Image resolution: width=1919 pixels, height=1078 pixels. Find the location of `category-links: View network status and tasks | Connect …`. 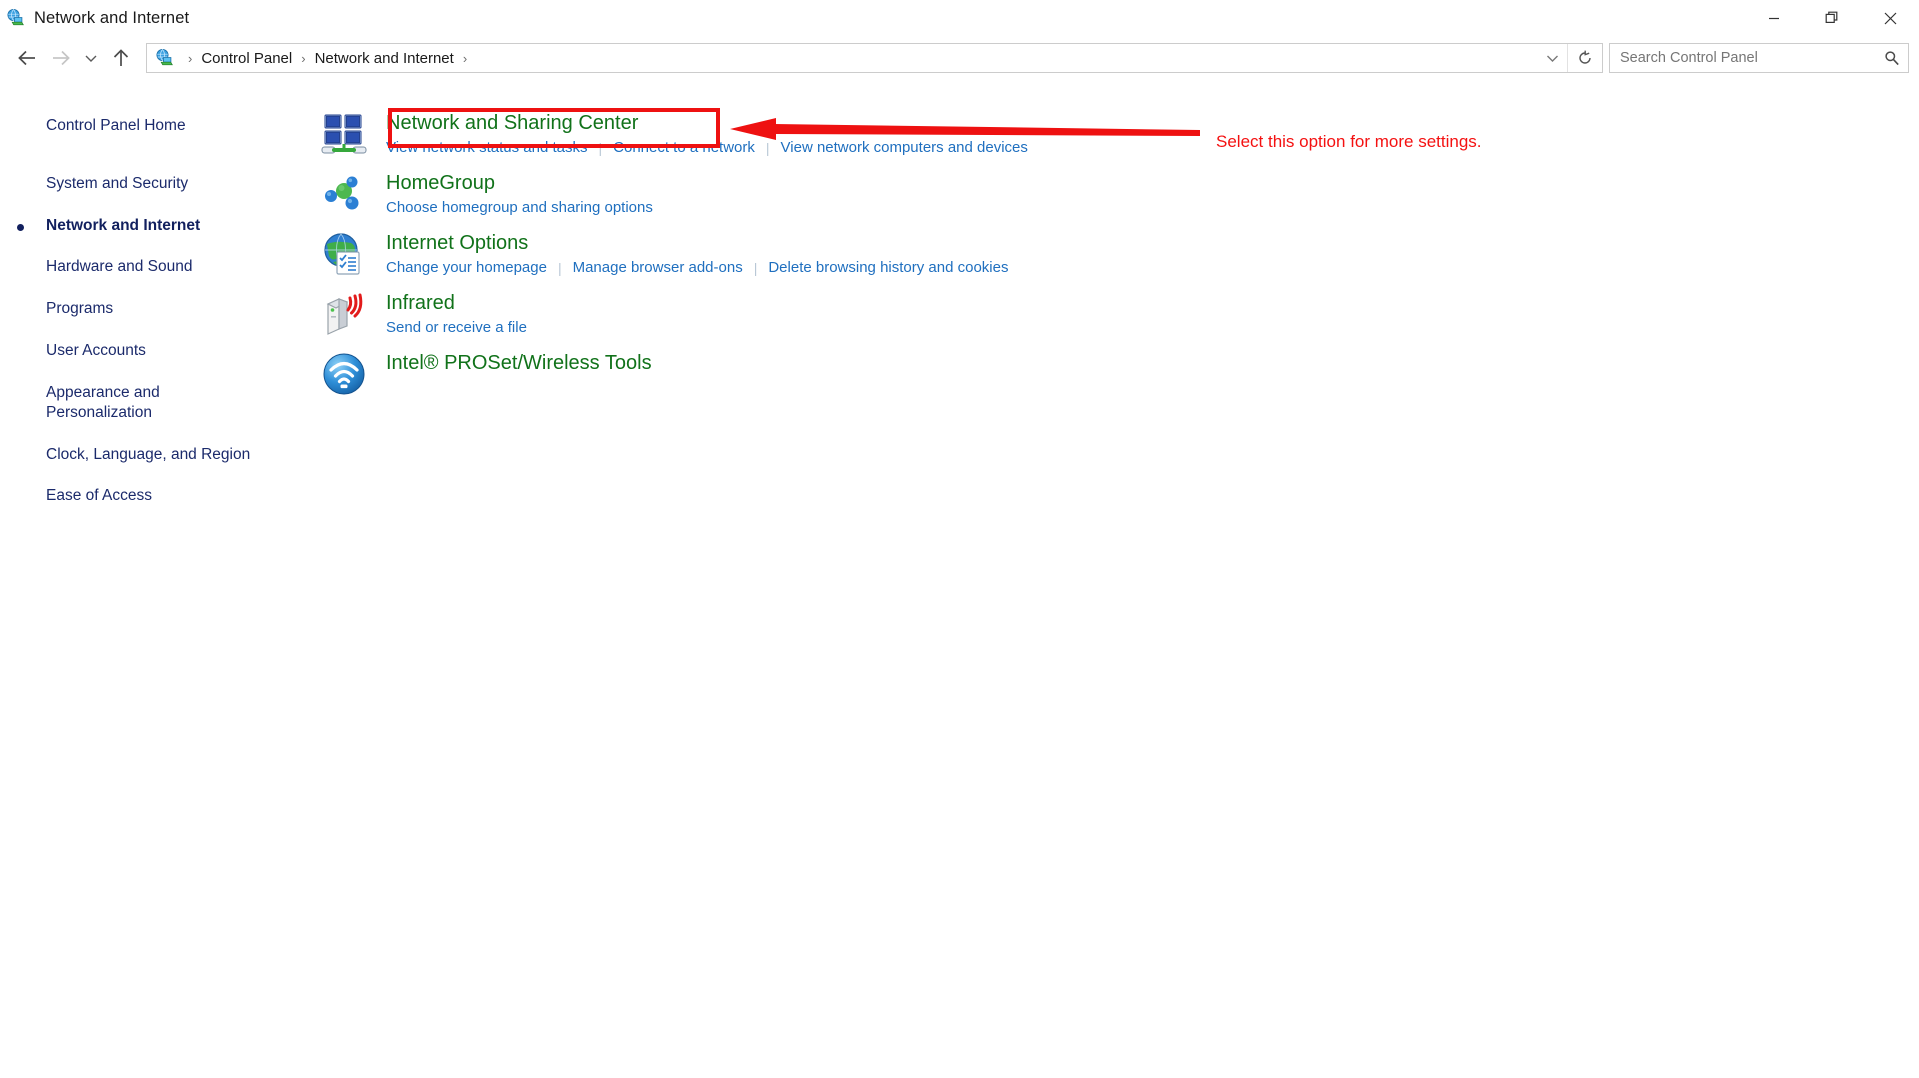

category-links: View network status and tasks | Connect … is located at coordinates (707, 147).